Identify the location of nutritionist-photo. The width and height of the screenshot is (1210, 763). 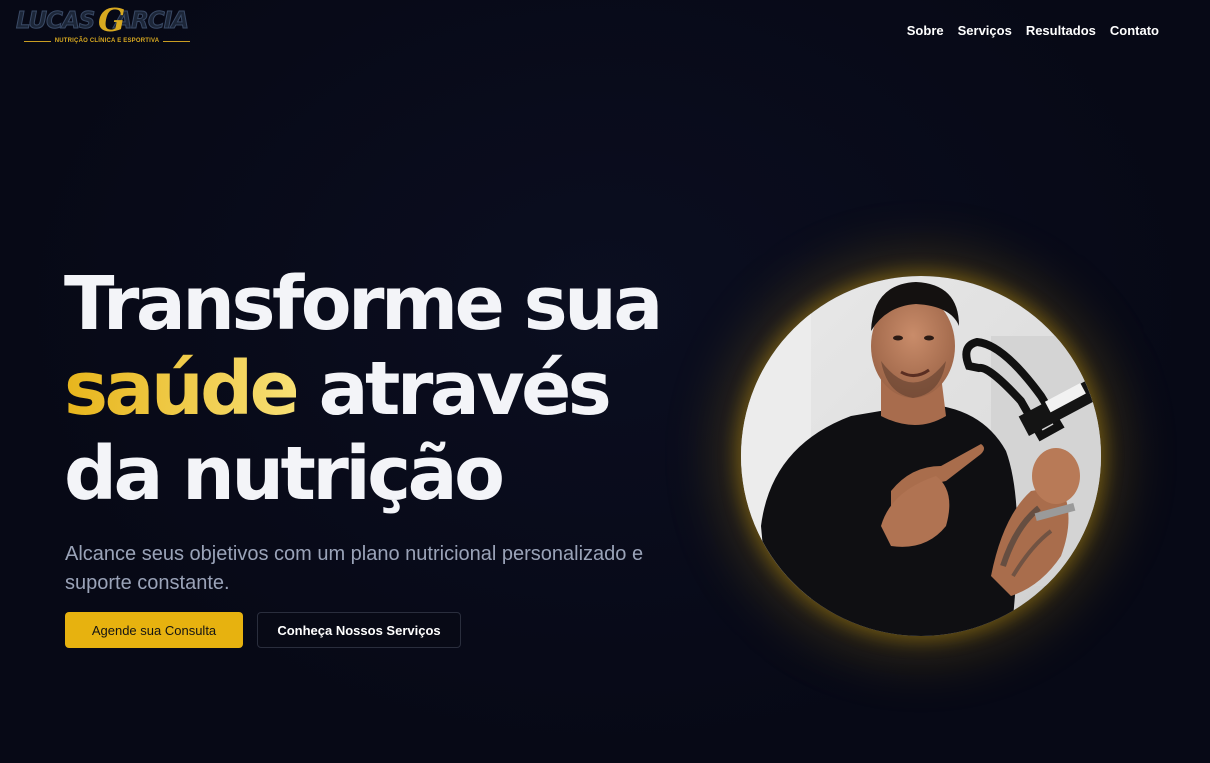
(921, 456).